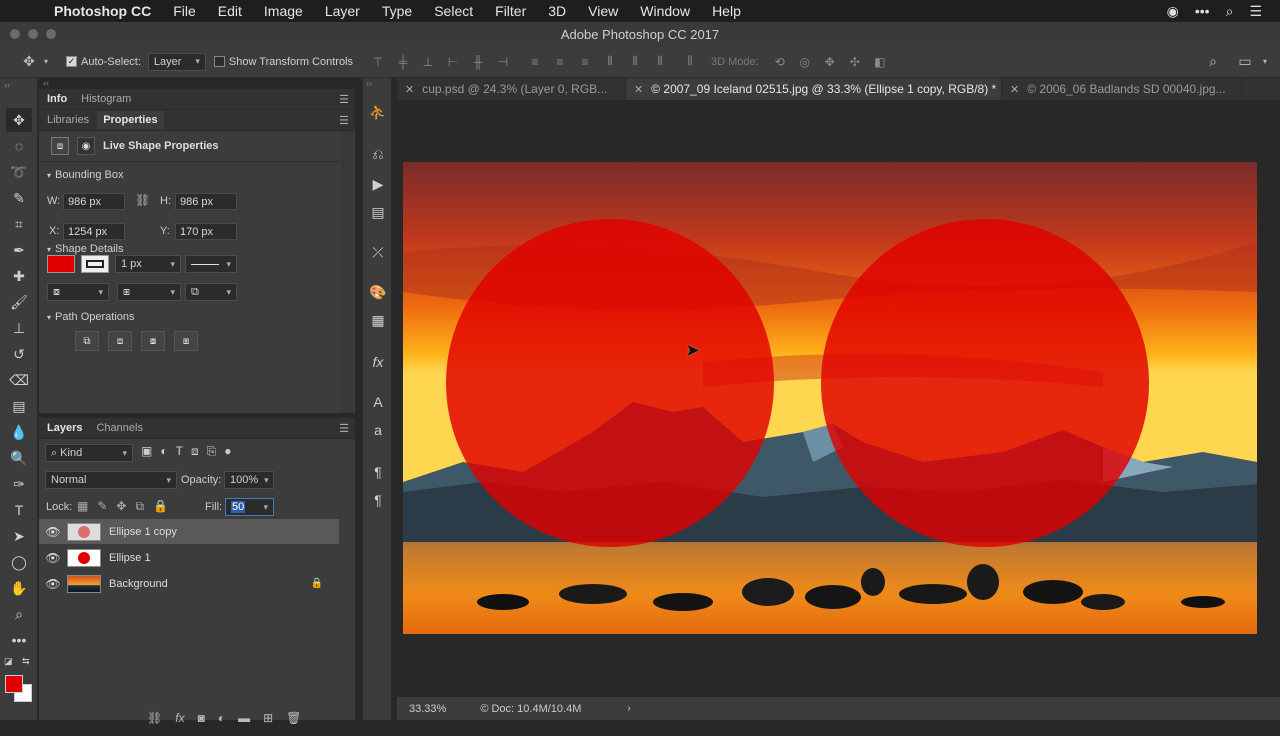 This screenshot has width=1280, height=736. I want to click on creative-cloud-icon: ◉, so click(1173, 11).